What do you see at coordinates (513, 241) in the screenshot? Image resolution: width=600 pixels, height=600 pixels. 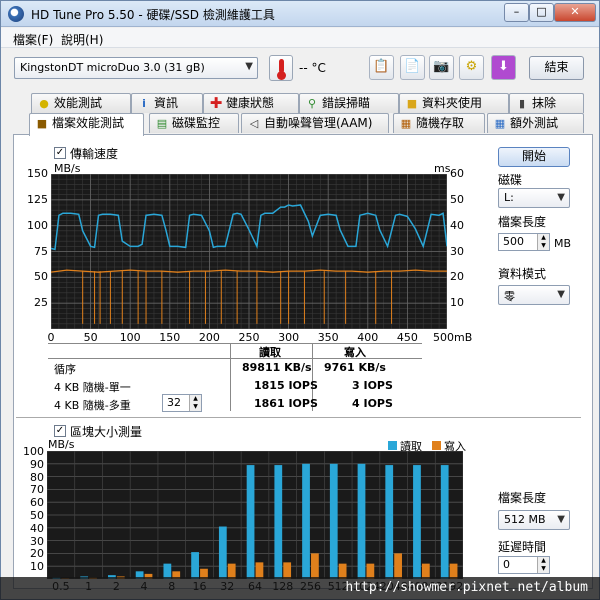 I see `file-length-value: 500` at bounding box center [513, 241].